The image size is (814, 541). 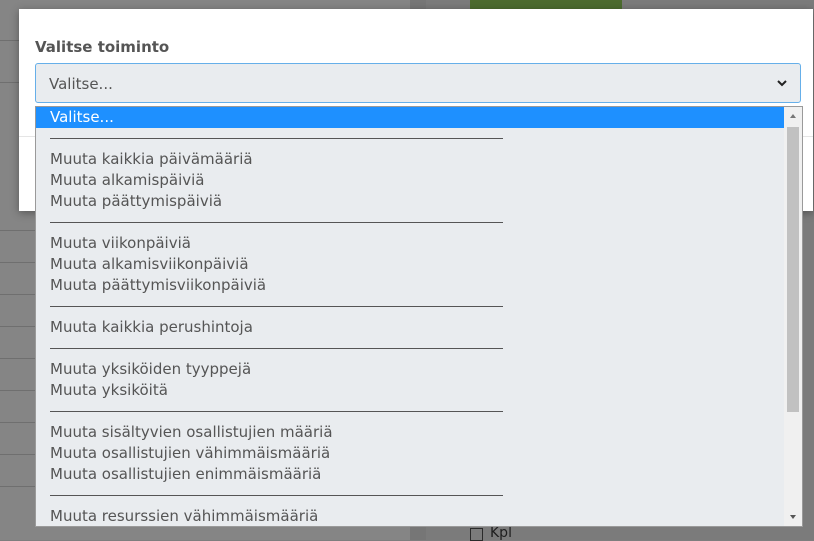 I want to click on dropdown-option: Muuta osallistujien enimmäismääriä, so click(x=410, y=474).